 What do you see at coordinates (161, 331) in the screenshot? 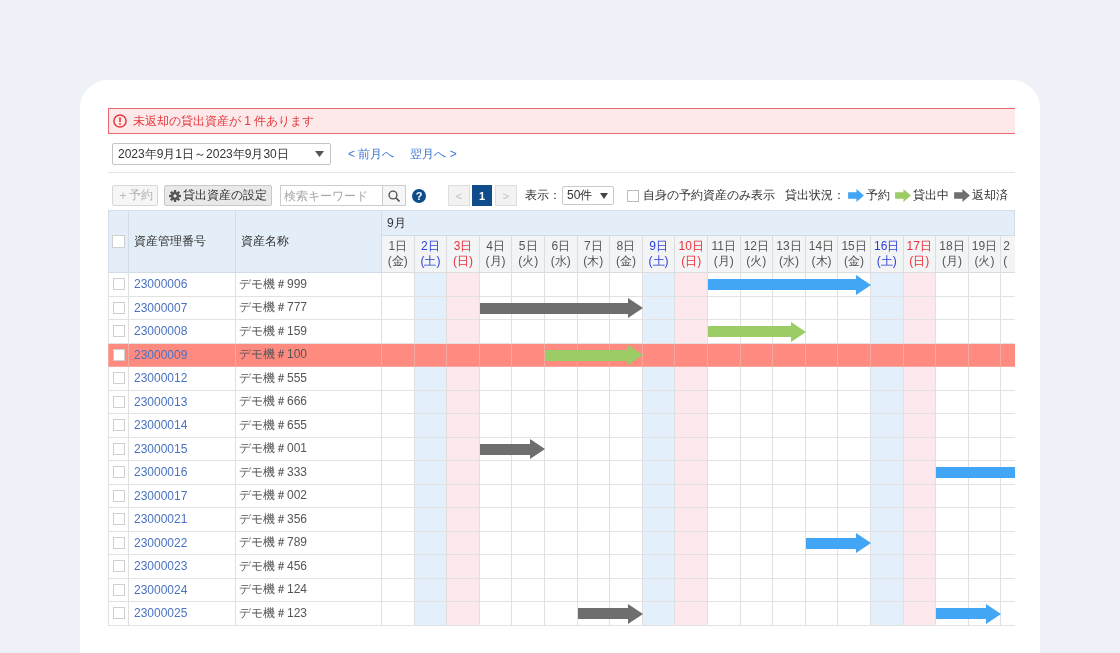
I see `asset-number-link: 23000008` at bounding box center [161, 331].